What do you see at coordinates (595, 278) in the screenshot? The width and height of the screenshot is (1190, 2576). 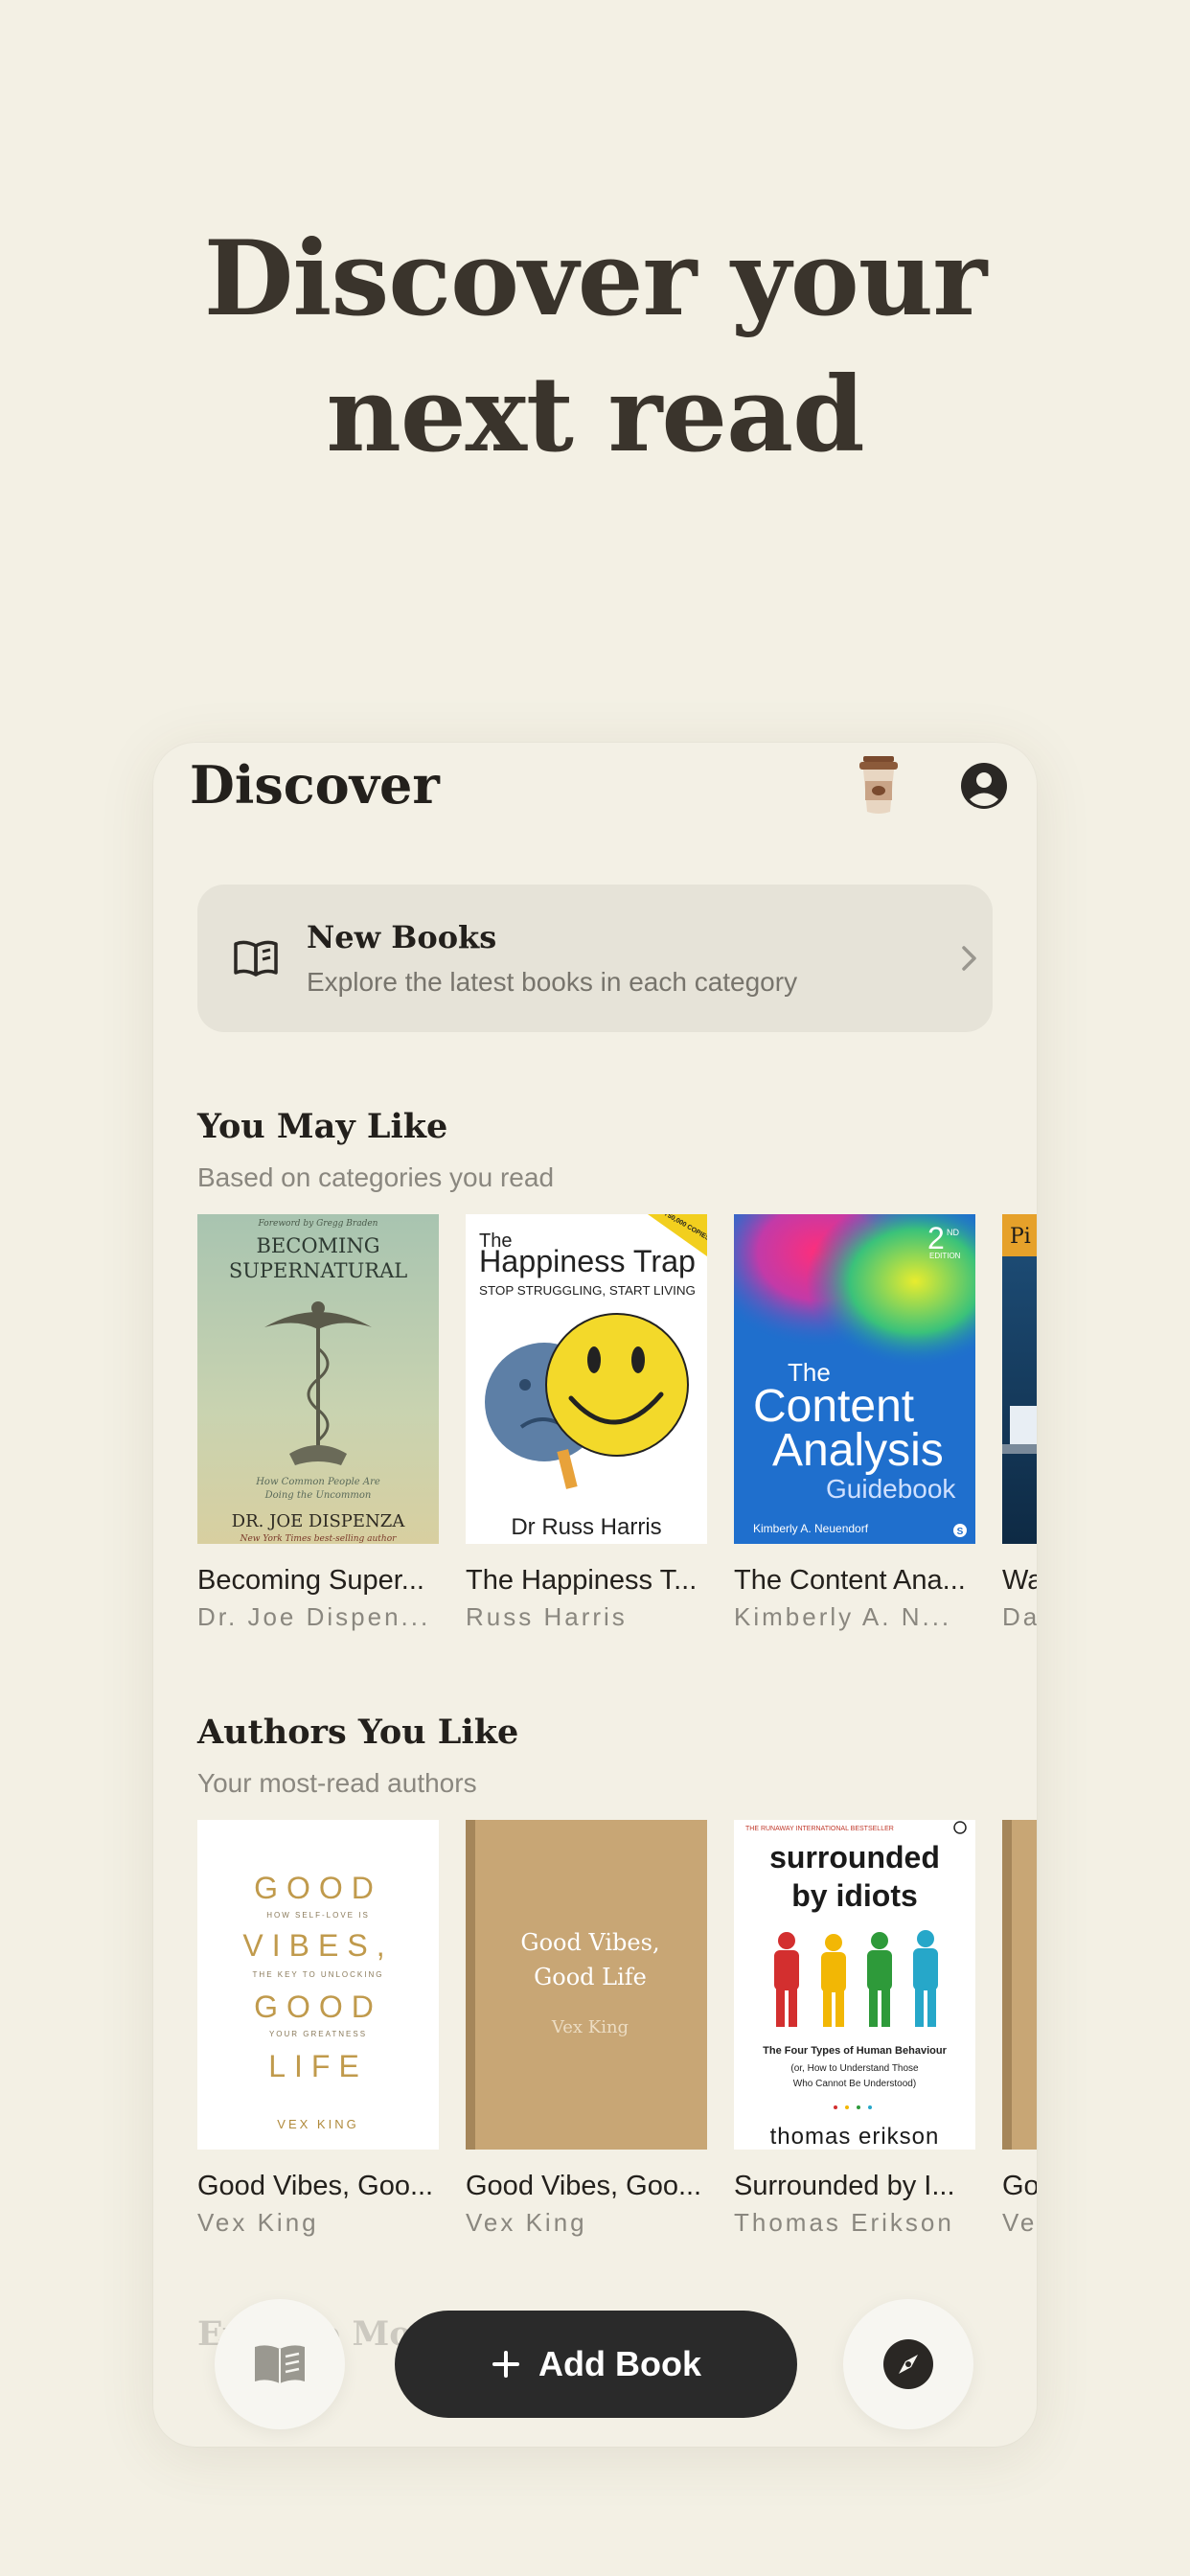 I see `hero-headline-line1: Discover your` at bounding box center [595, 278].